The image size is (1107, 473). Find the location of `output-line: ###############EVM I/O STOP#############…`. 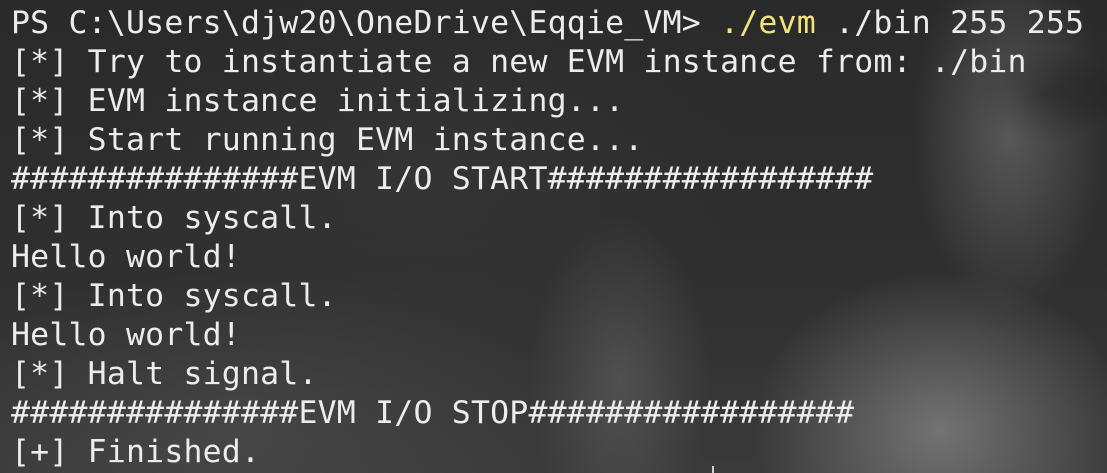

output-line: ###############EVM I/O STOP#############… is located at coordinates (433, 413).